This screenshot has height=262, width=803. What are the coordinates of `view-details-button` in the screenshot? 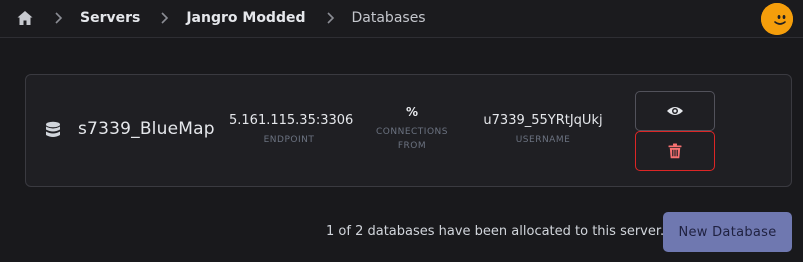 It's located at (675, 111).